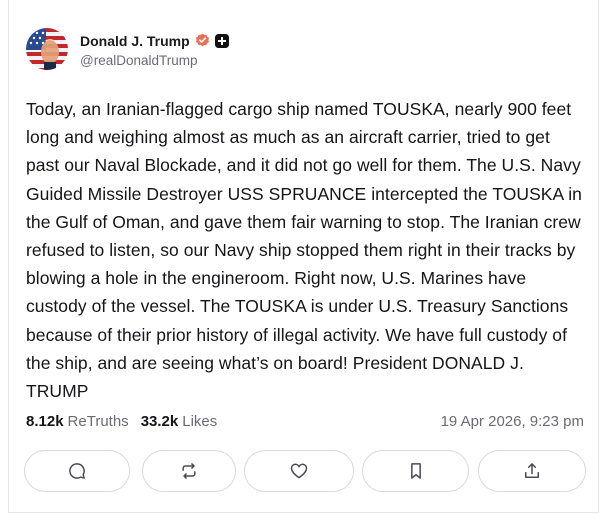 This screenshot has height=513, width=607. I want to click on post-header: Donald J. Trump @realDonaldTrump, so click(127, 49).